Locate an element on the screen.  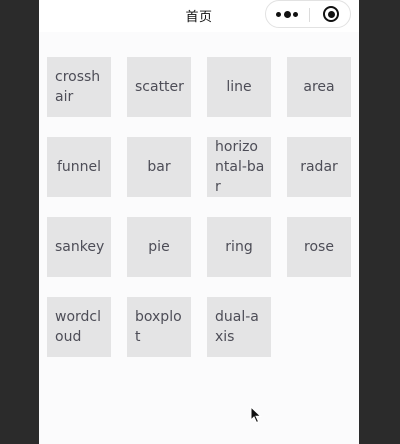
chart-tile-label: scatter is located at coordinates (159, 87).